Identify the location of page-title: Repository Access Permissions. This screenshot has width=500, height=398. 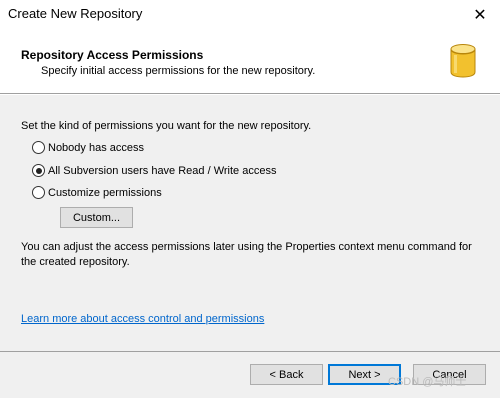
(112, 55).